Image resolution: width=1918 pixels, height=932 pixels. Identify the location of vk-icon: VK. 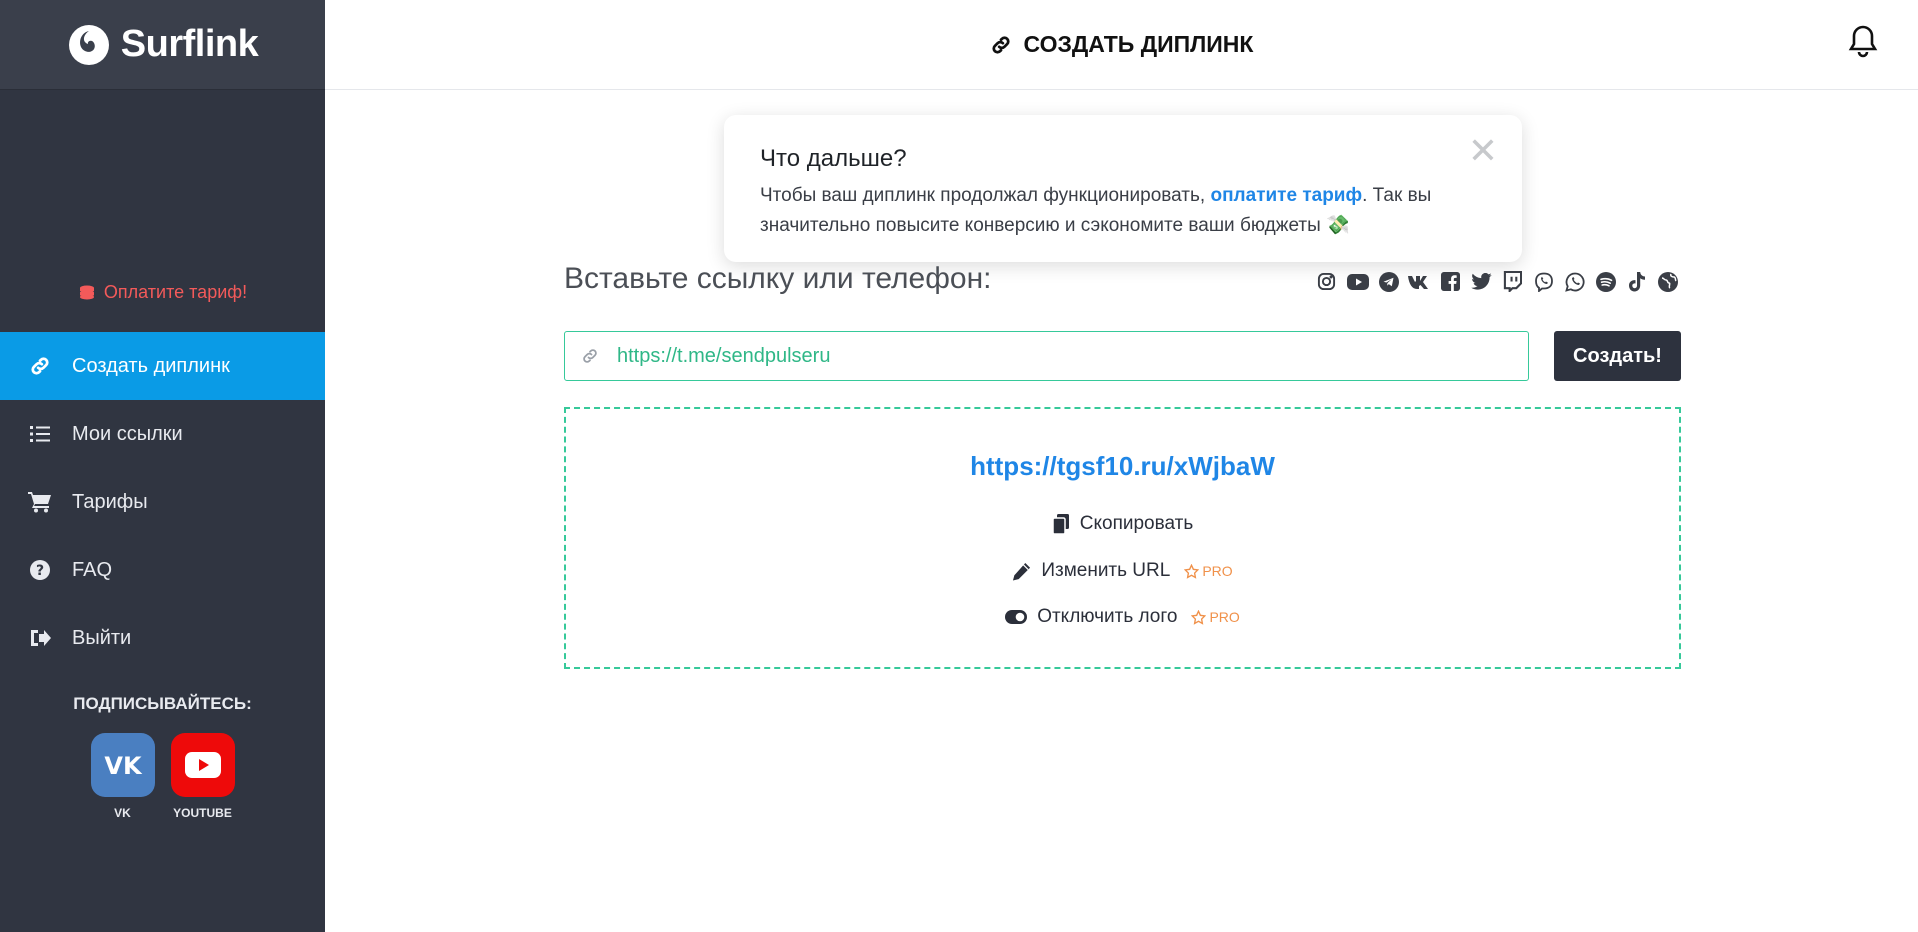
(123, 765).